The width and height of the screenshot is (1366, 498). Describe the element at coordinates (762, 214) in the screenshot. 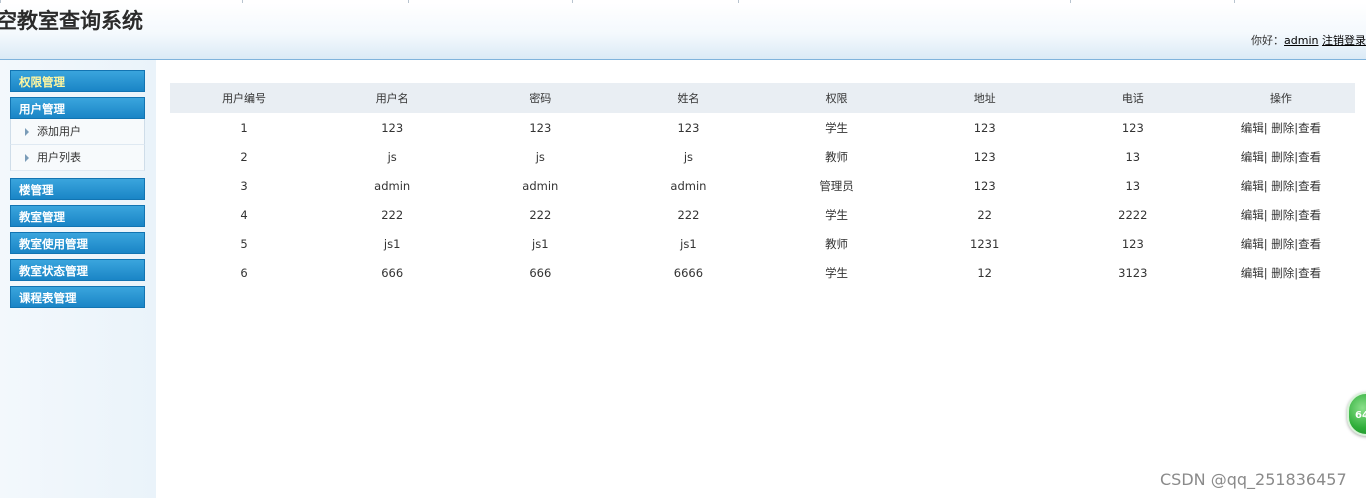

I see `table-row: 4 222 222 222 学生 22 2222 编辑| 删除|查看` at that location.